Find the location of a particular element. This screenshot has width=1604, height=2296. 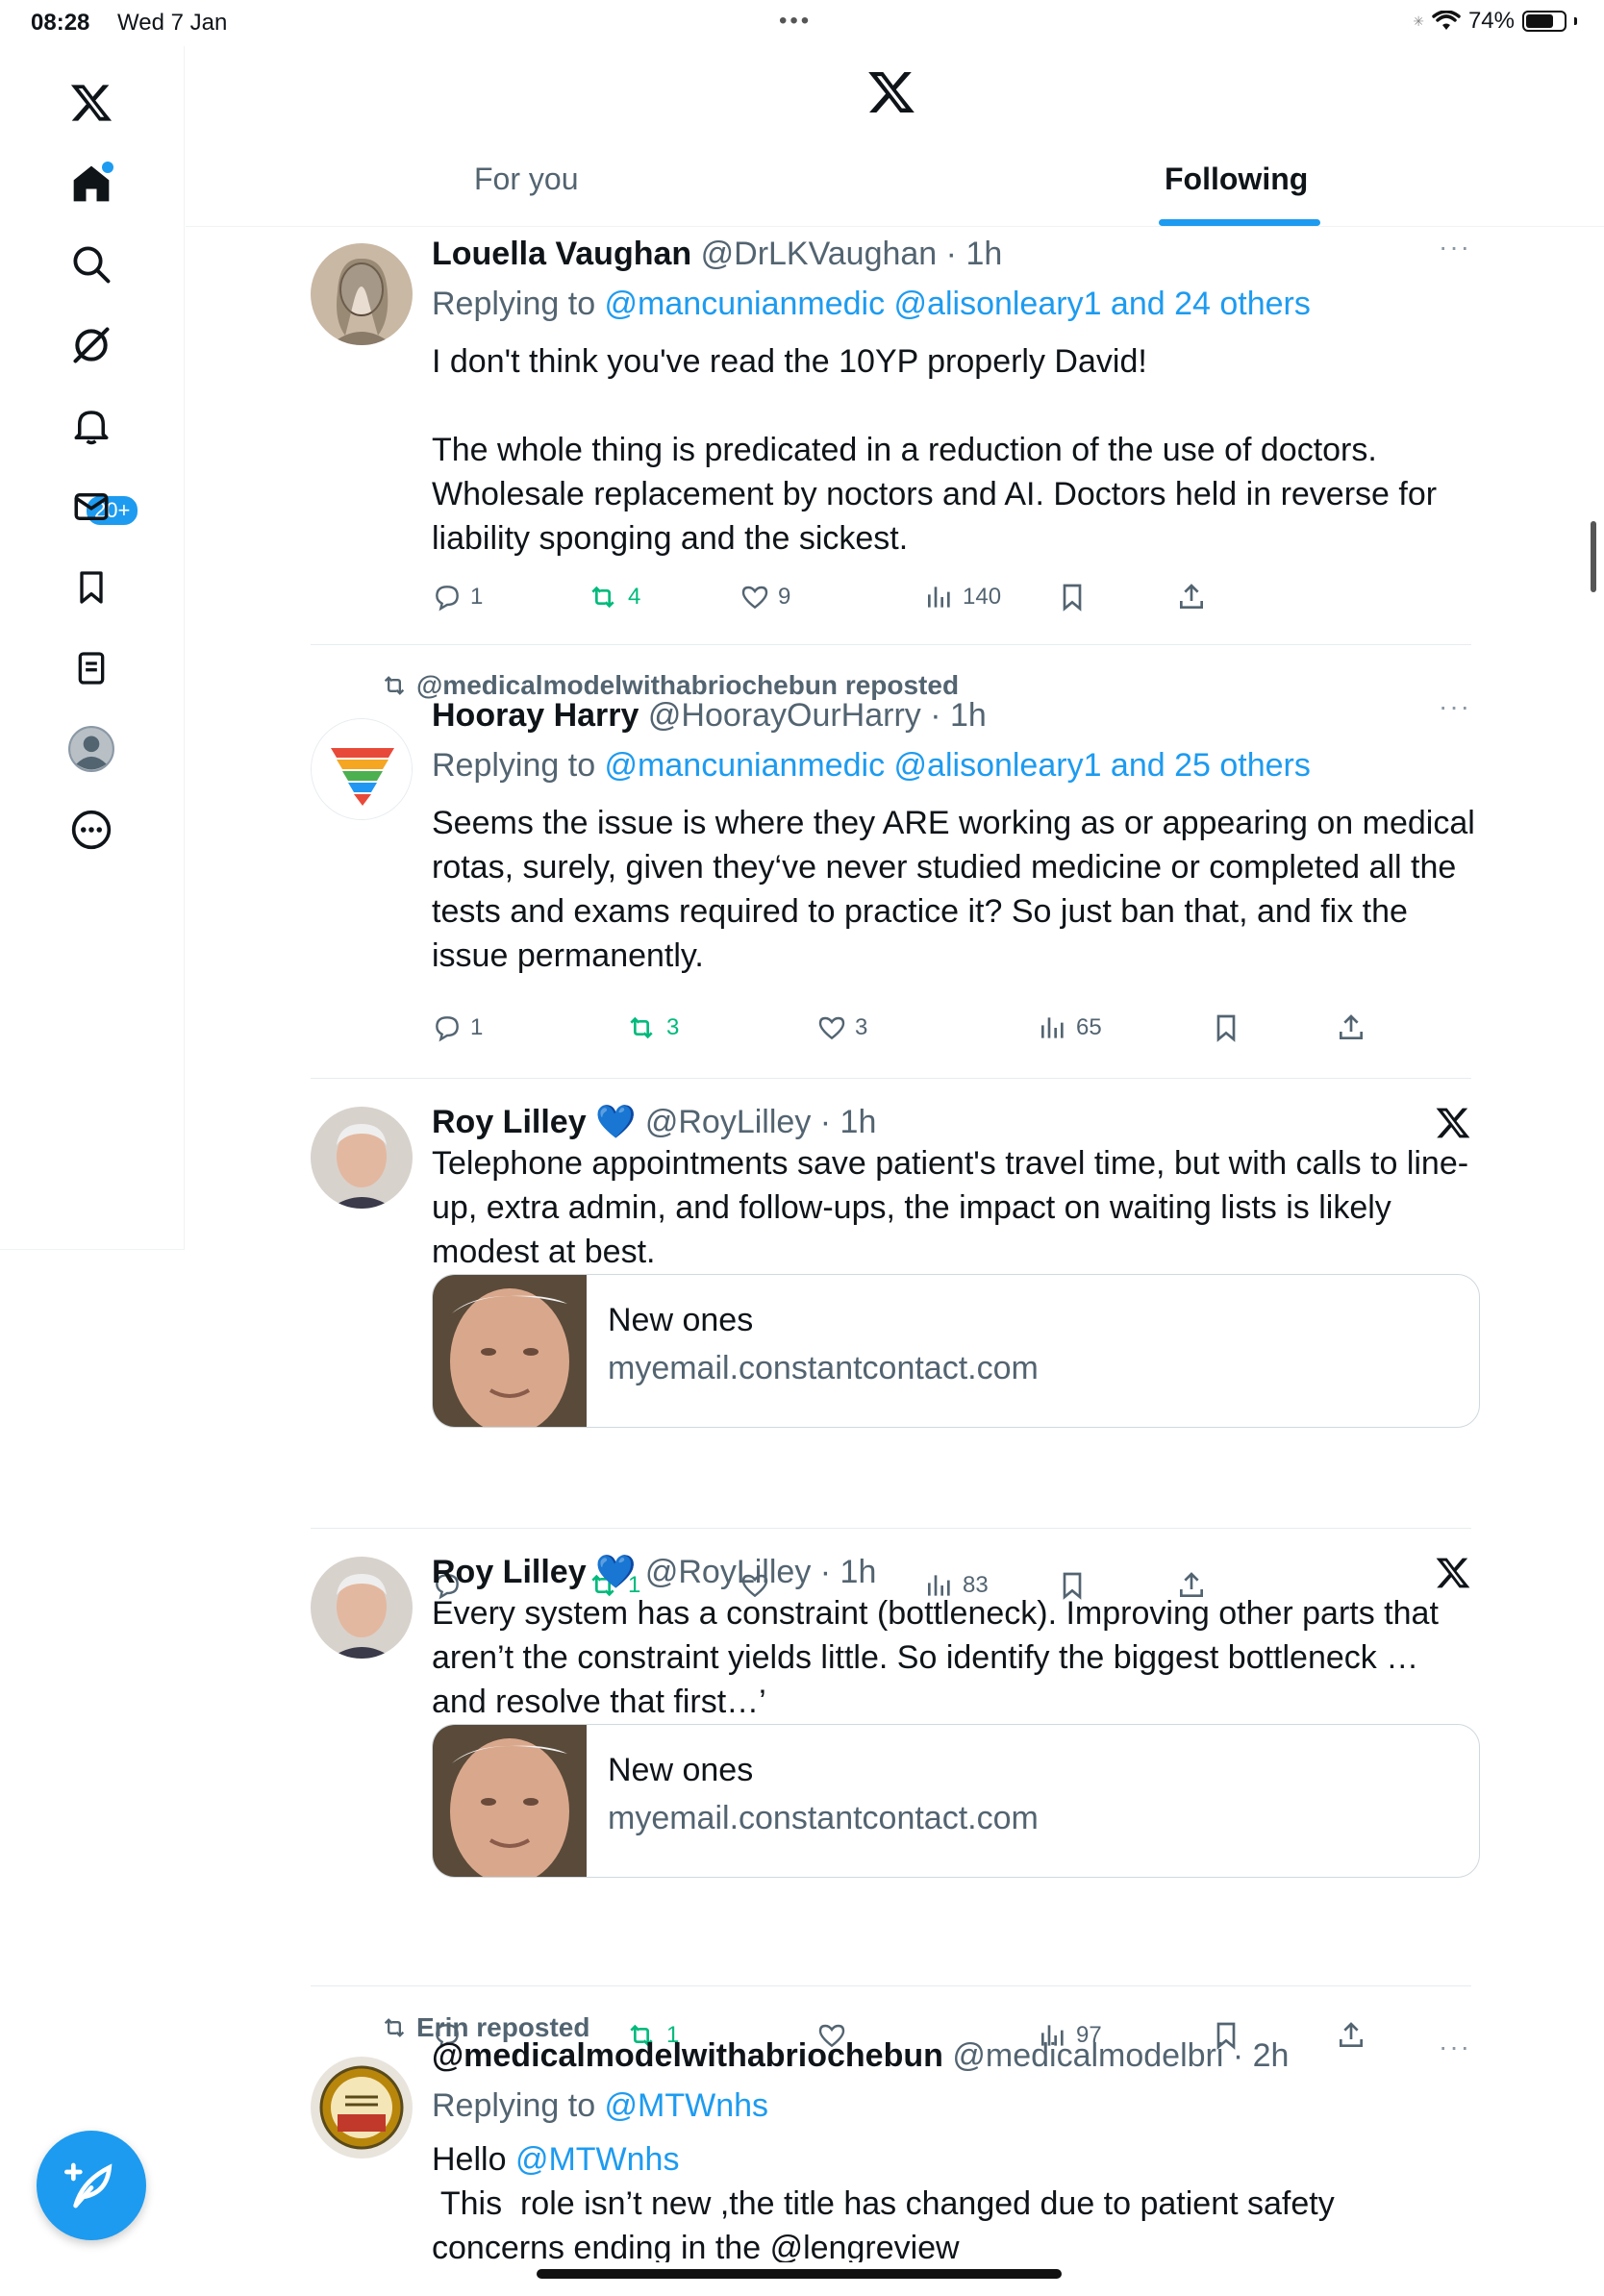

active-tab-indicator is located at coordinates (1239, 222).